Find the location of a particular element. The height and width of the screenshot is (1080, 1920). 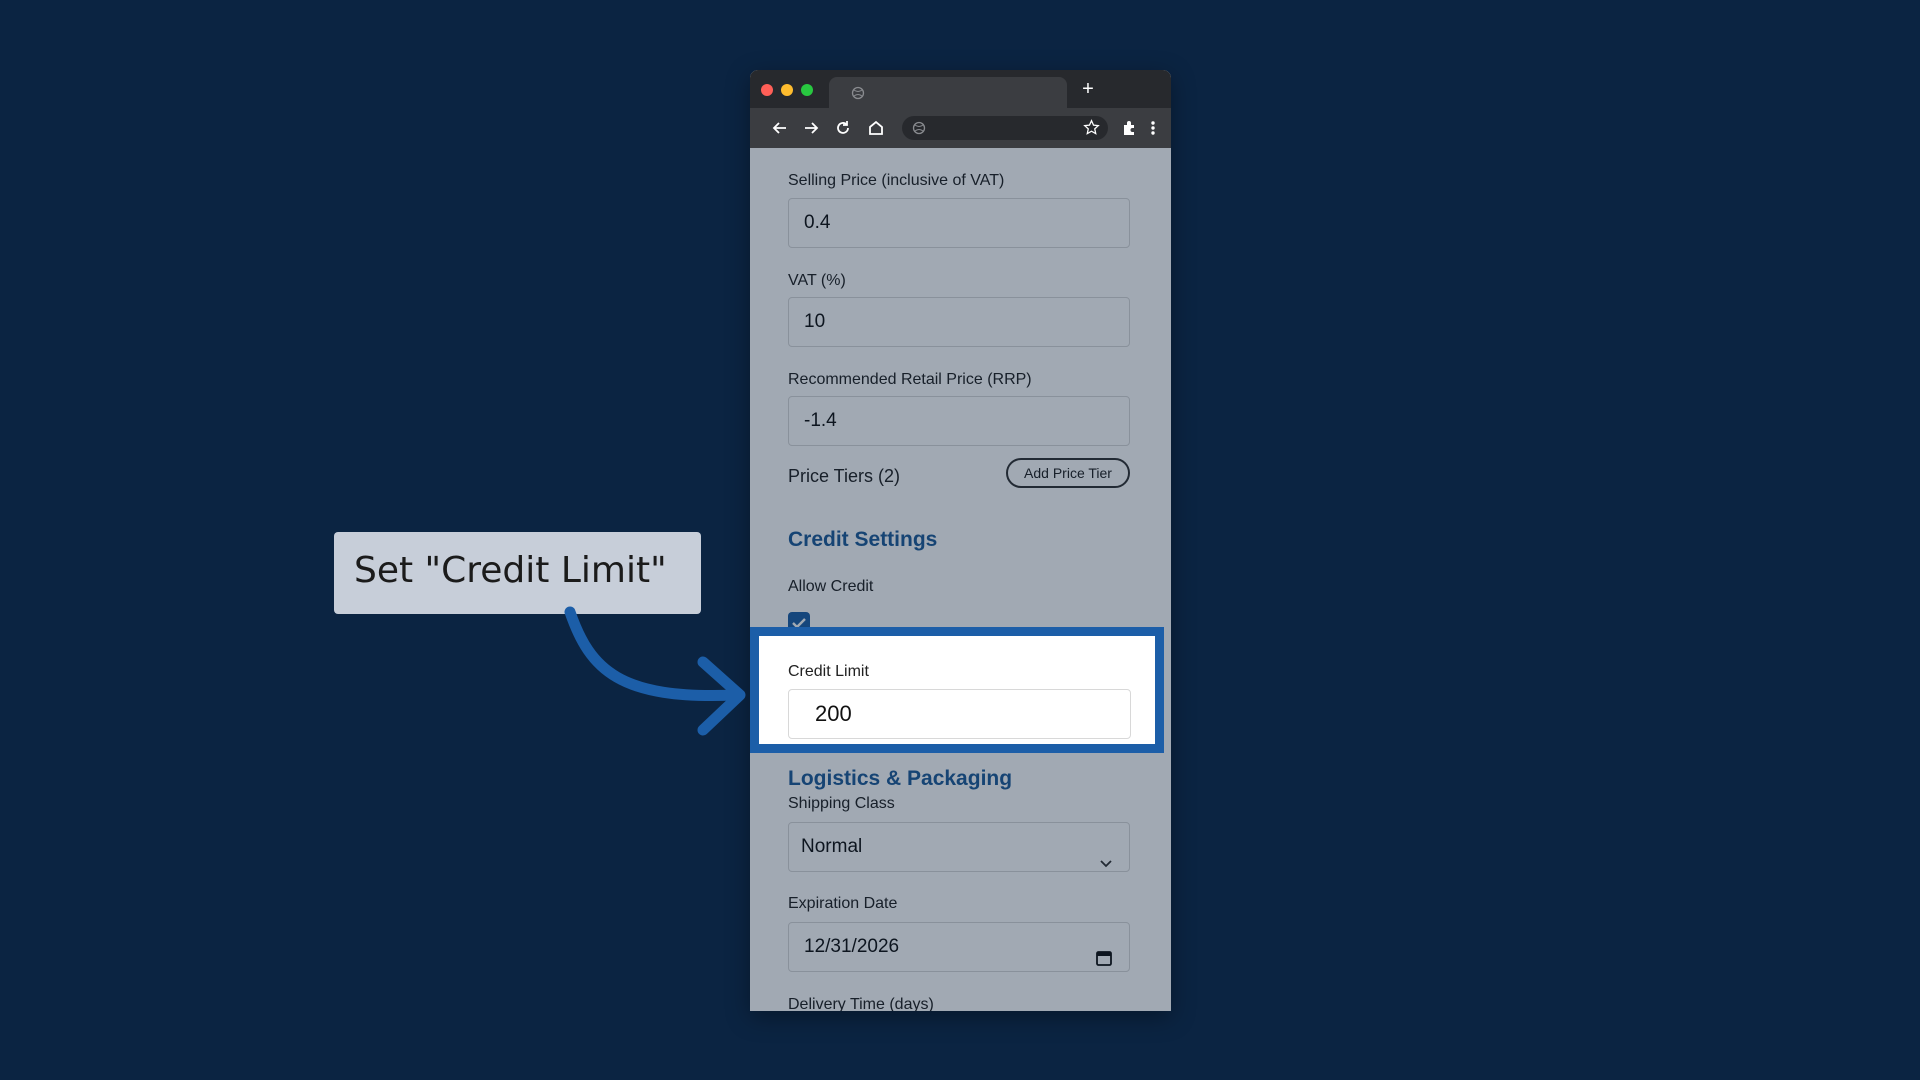

credit-limit-highlight: Credit Limit 200 is located at coordinates (957, 690).